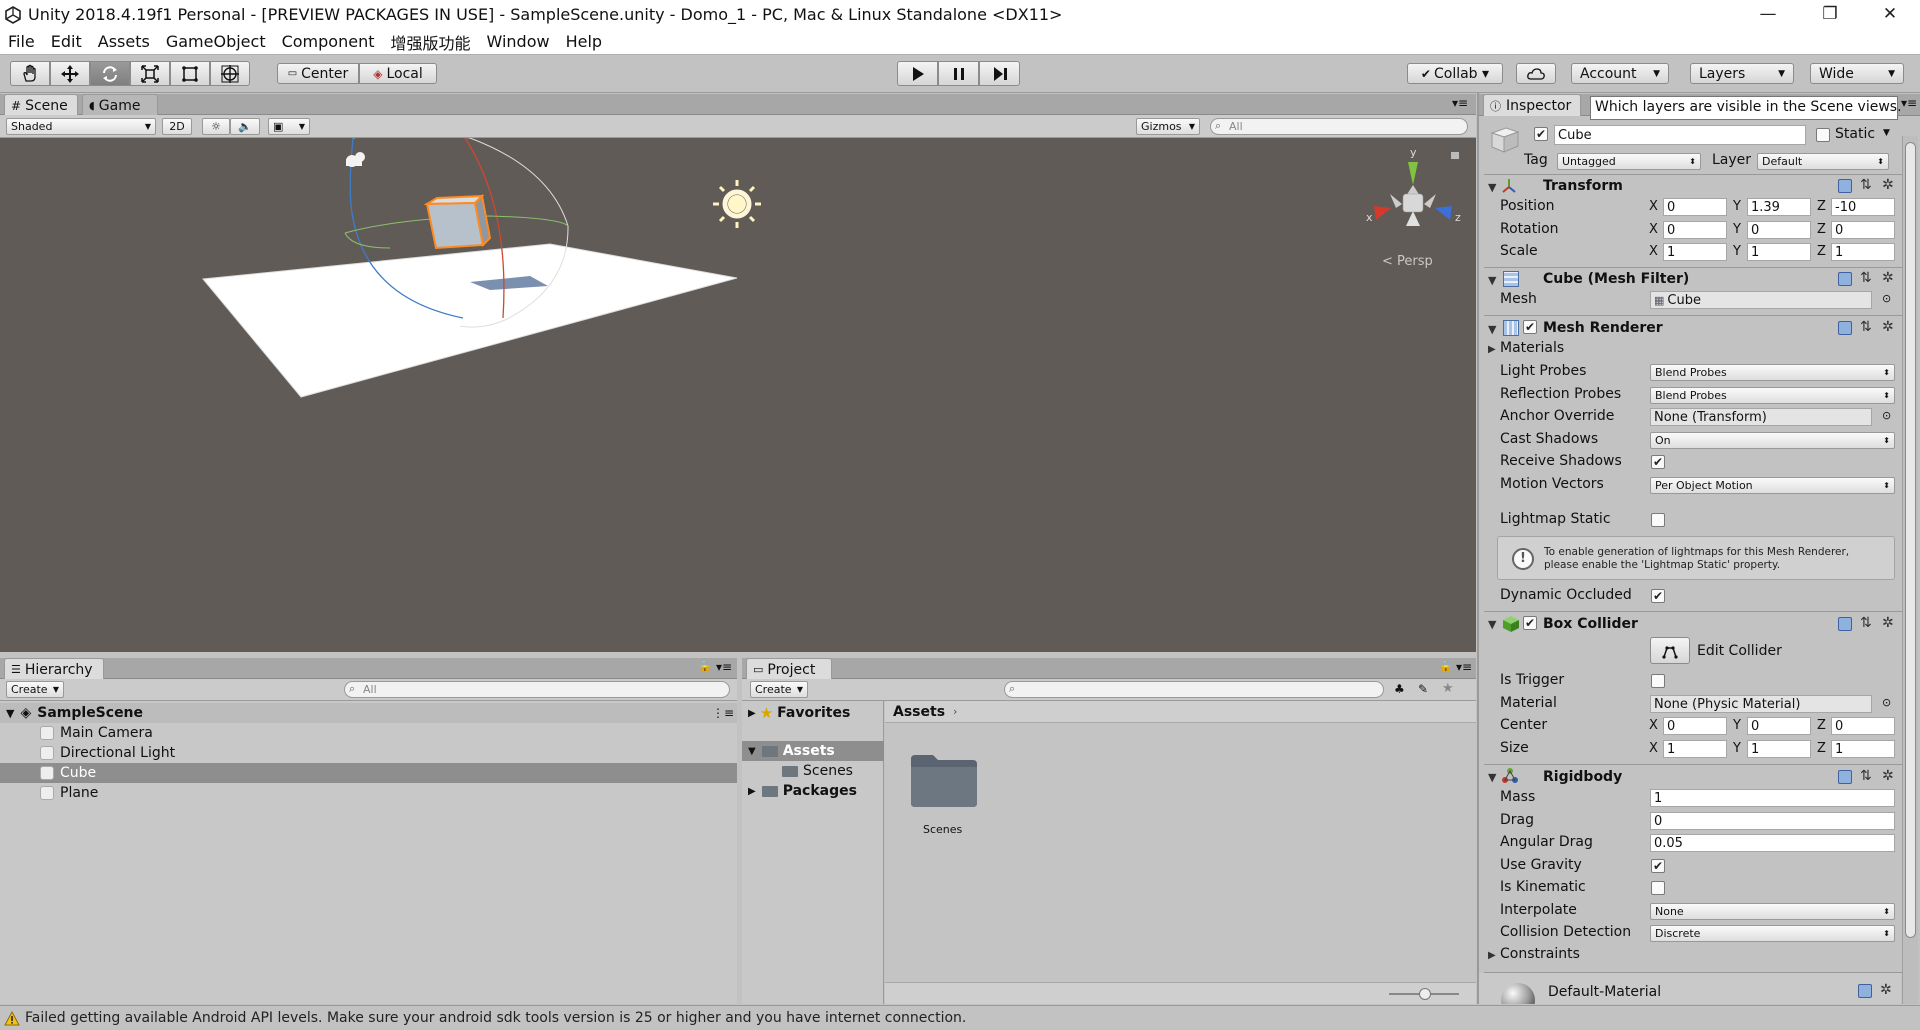 The image size is (1920, 1030). Describe the element at coordinates (289, 126) in the screenshot. I see `scene-effects-dropdown: ▣ ▼` at that location.